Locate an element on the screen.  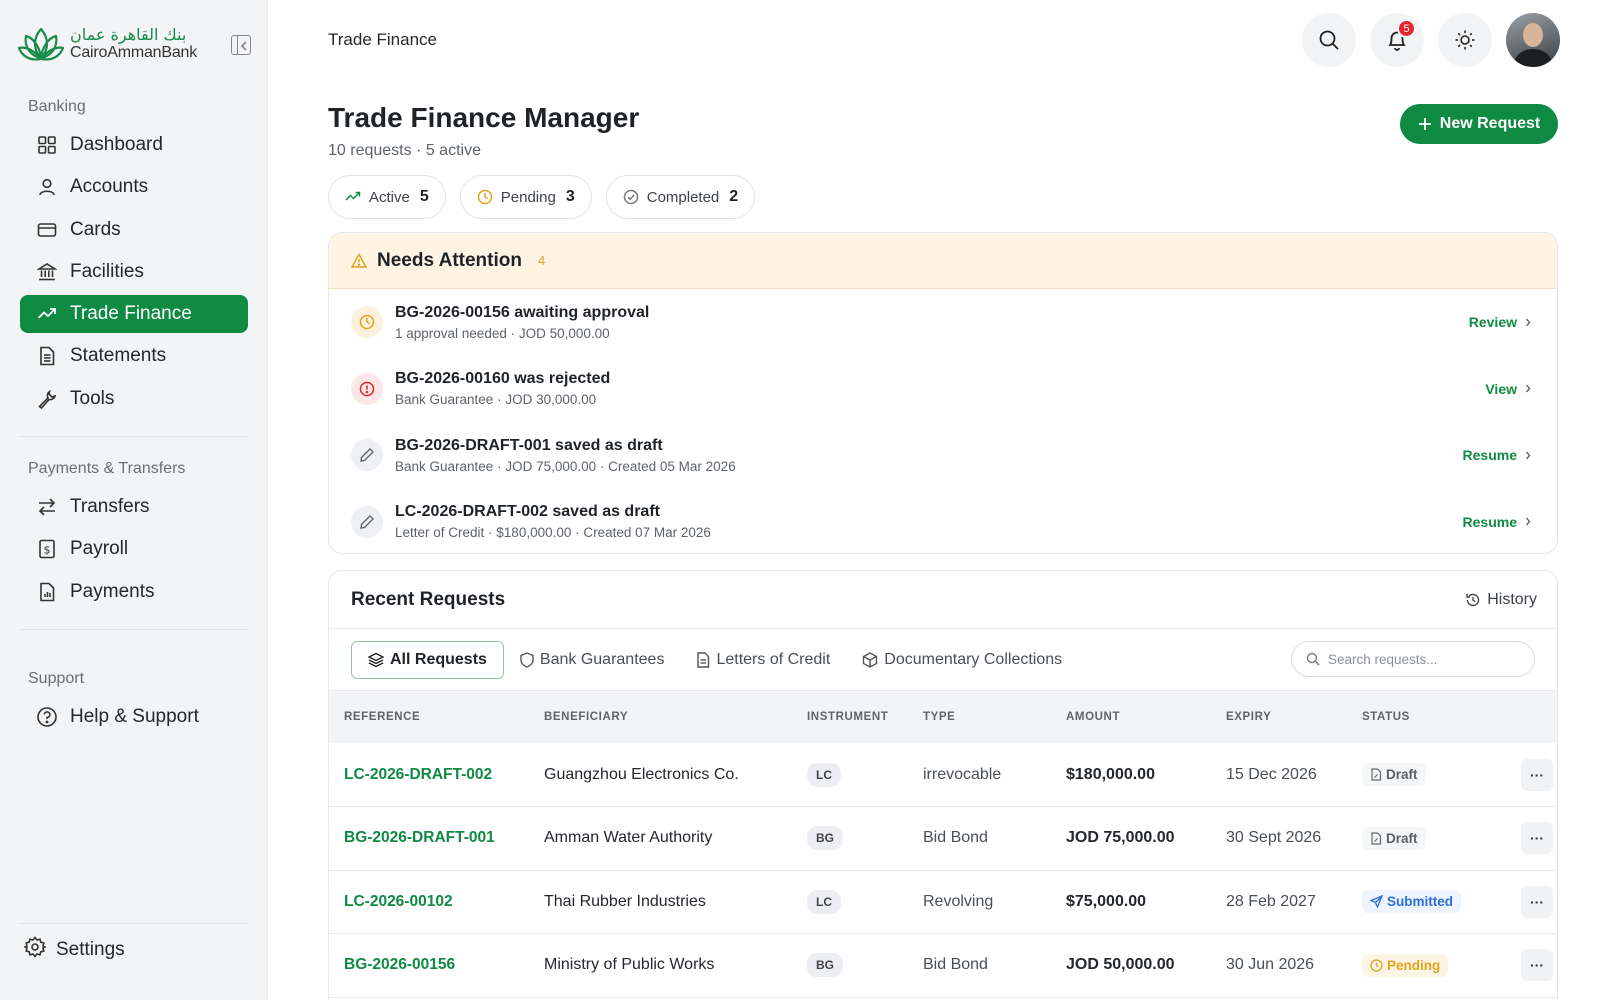
status-badge: Pending is located at coordinates (1405, 965).